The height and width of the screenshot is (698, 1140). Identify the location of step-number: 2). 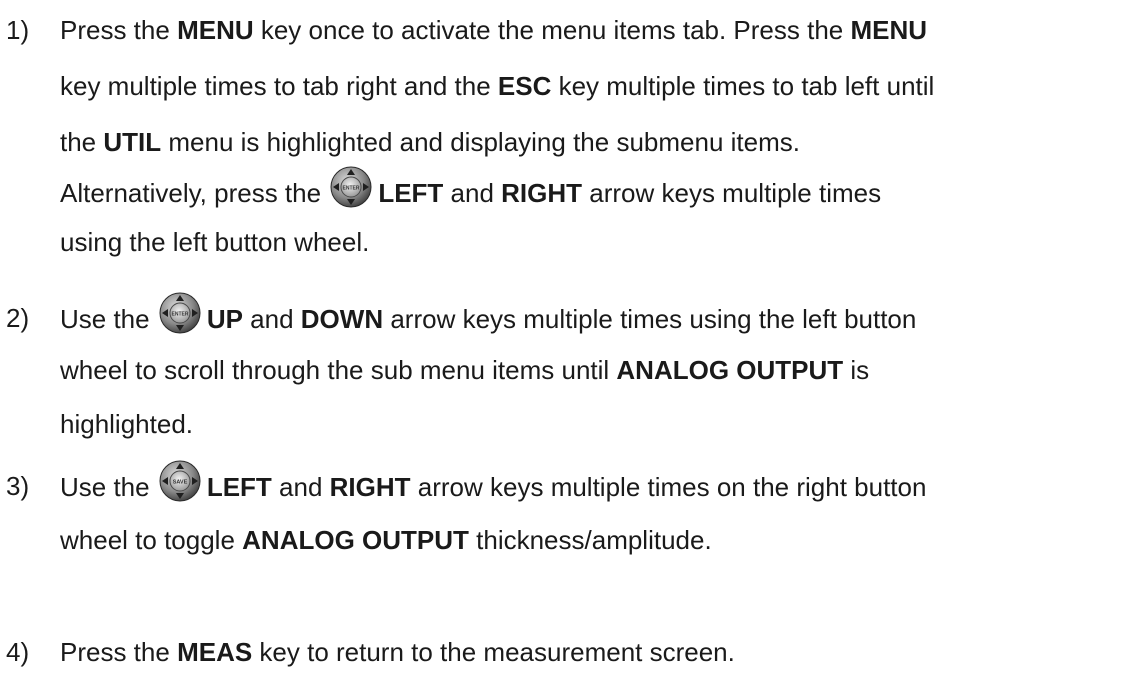
(18, 318).